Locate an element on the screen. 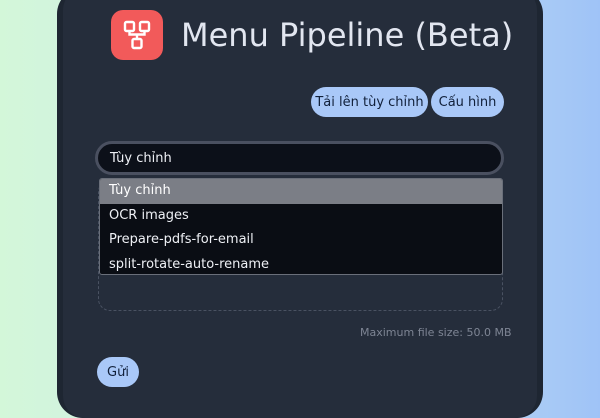 Image resolution: width=600 pixels, height=418 pixels. dropdown-option-custom: Tùy chỉnh is located at coordinates (301, 191).